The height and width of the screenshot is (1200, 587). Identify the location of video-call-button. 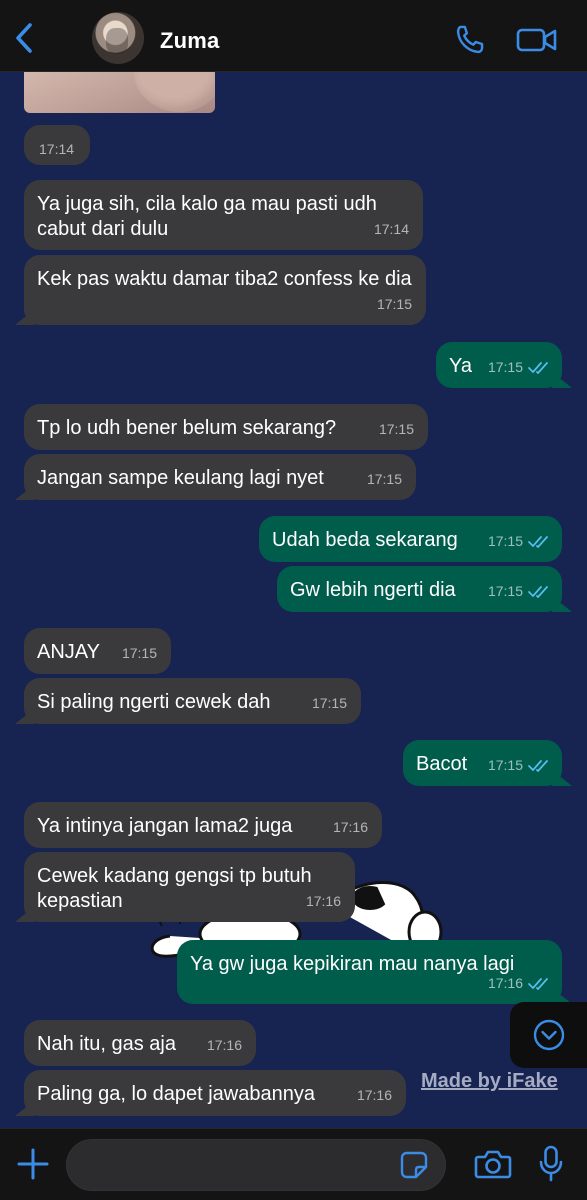
(537, 40).